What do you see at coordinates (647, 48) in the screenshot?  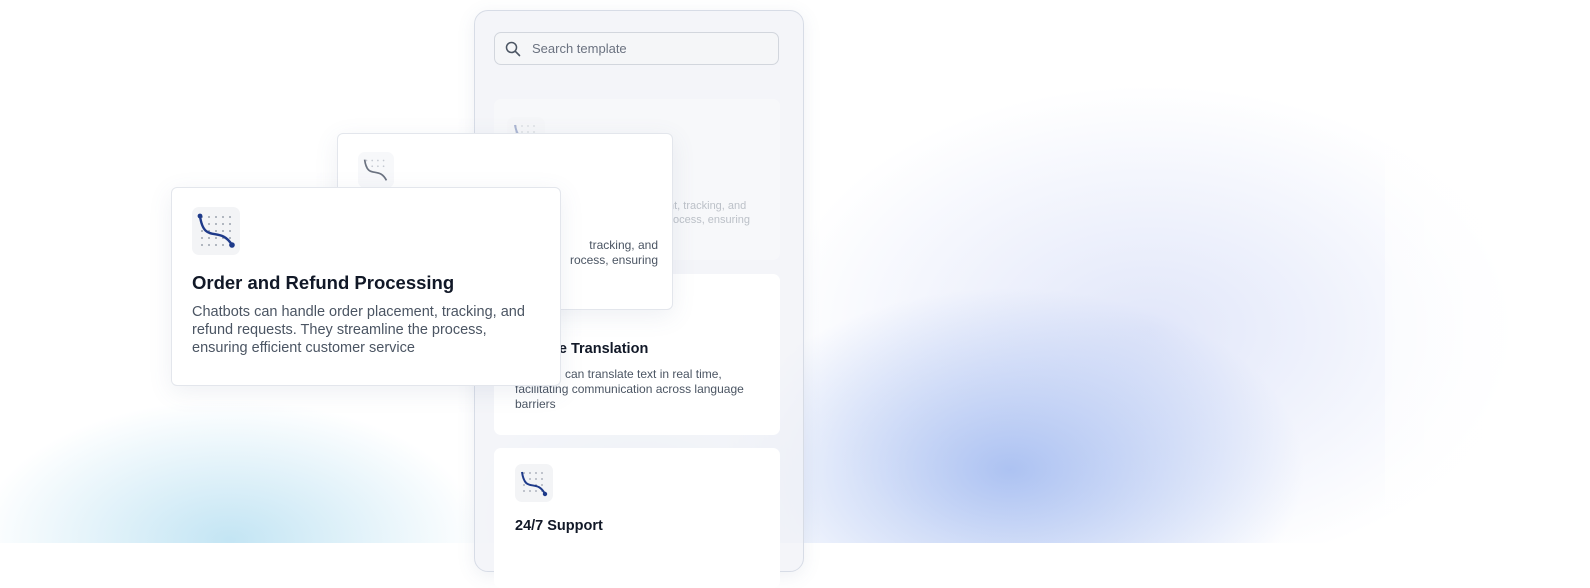 I see `search-input` at bounding box center [647, 48].